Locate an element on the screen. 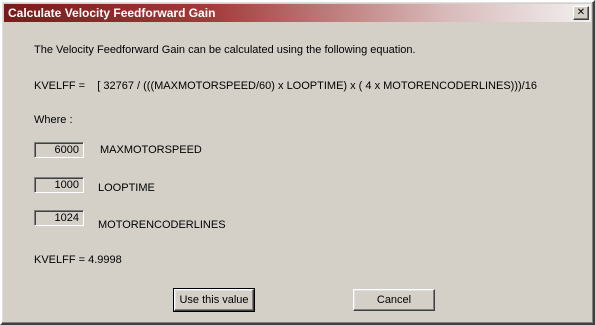 The image size is (595, 325). looptime-label: LOOPTIME is located at coordinates (126, 188).